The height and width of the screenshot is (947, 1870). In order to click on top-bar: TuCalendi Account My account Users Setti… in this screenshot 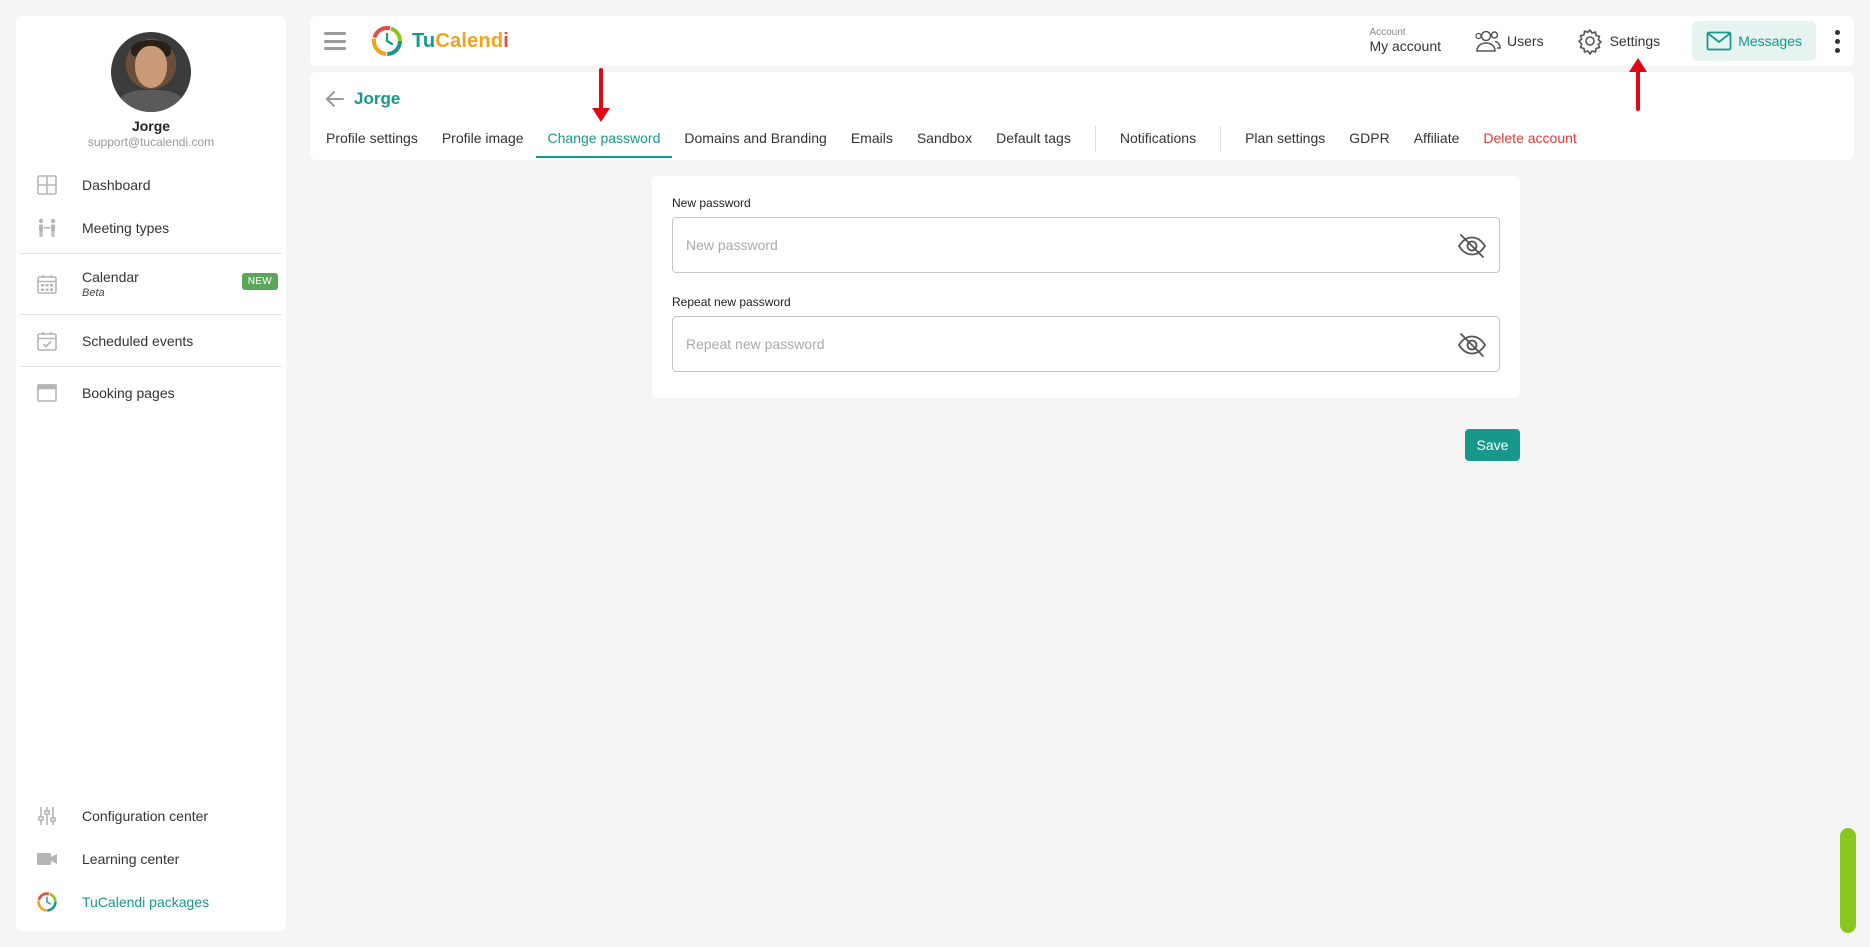, I will do `click(1082, 41)`.